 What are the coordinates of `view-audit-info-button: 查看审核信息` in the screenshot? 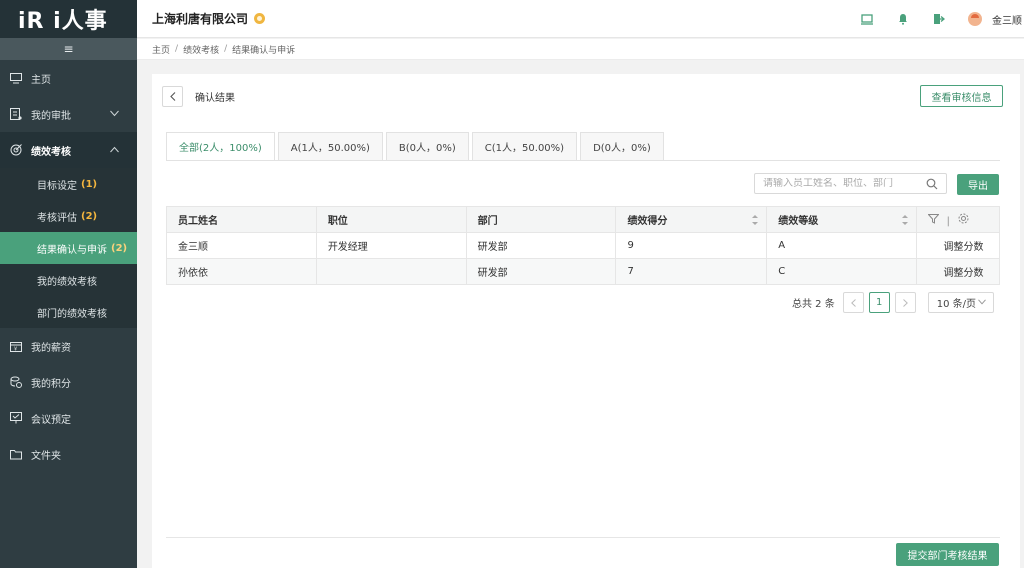 It's located at (961, 96).